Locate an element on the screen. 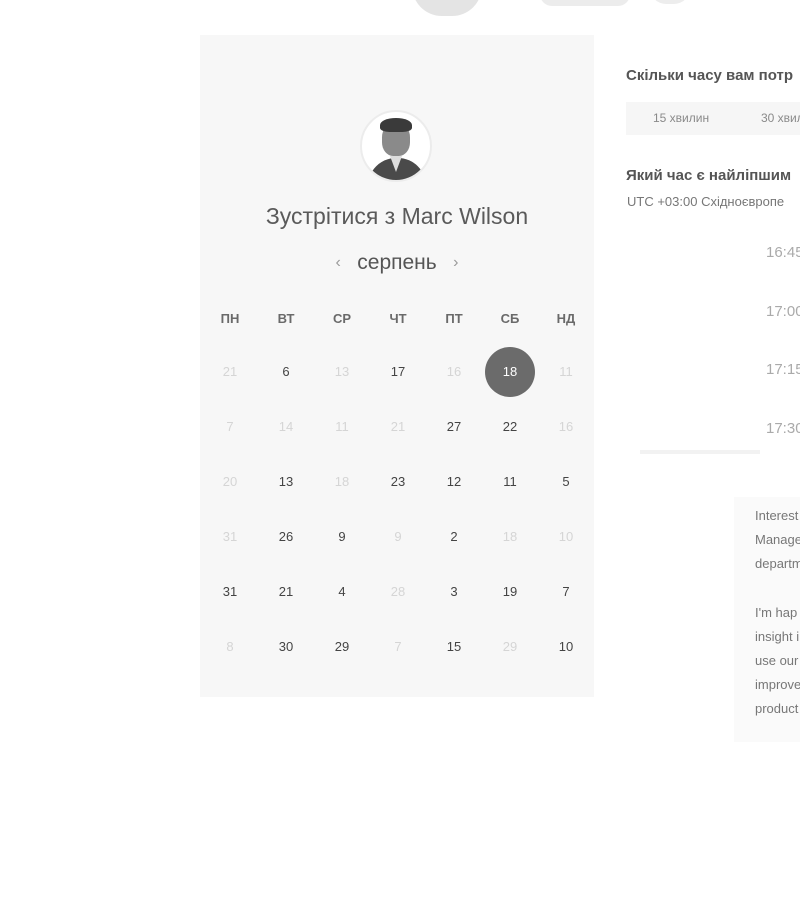 This screenshot has width=800, height=900. calendar-day: 22 is located at coordinates (510, 427).